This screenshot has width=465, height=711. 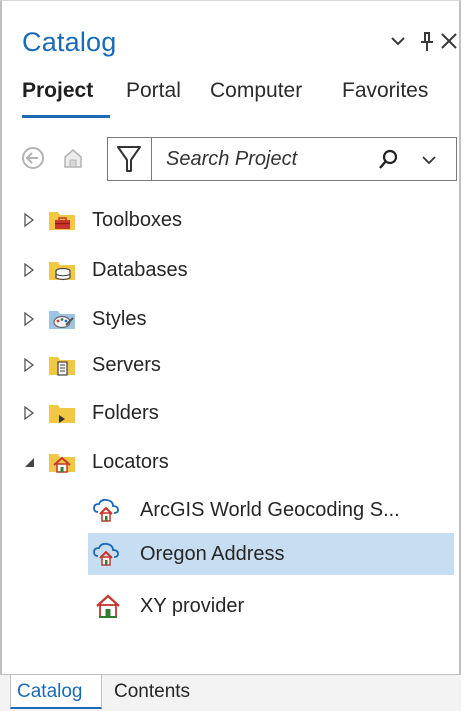 I want to click on pin-button, so click(x=427, y=42).